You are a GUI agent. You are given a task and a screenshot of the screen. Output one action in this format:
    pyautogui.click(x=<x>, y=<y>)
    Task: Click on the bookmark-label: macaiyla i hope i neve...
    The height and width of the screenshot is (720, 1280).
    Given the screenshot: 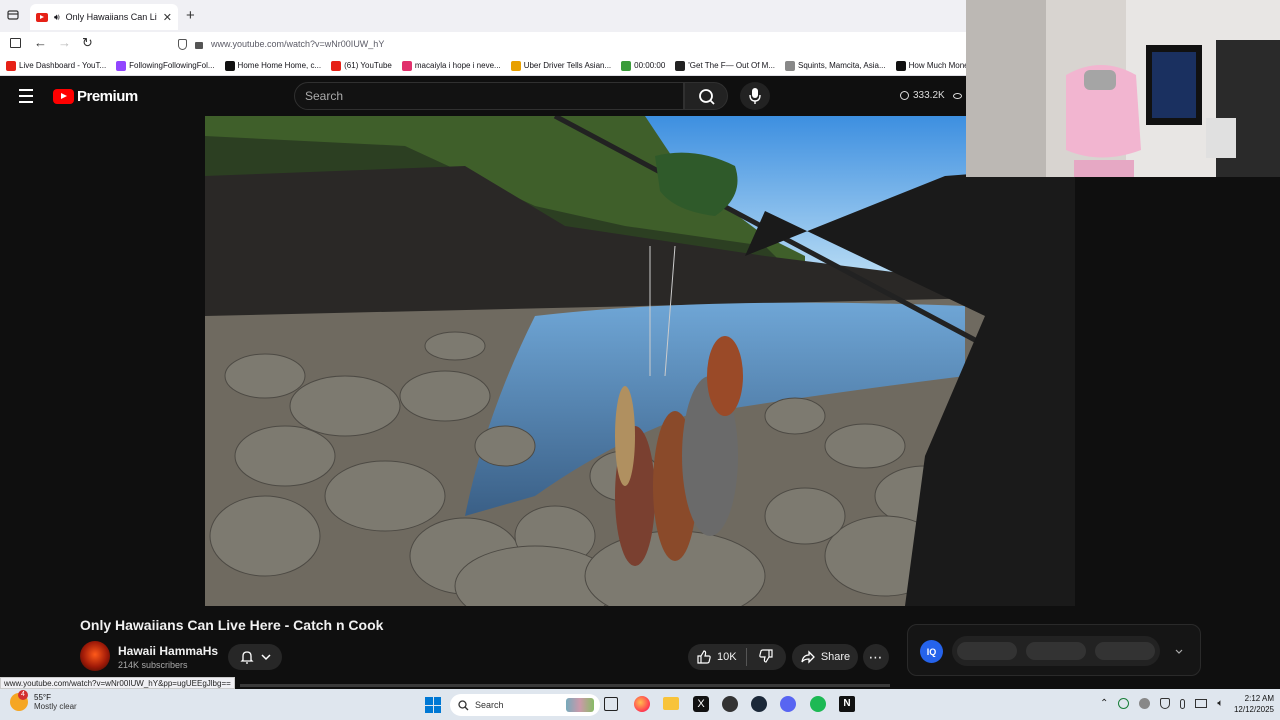 What is the action you would take?
    pyautogui.click(x=457, y=65)
    